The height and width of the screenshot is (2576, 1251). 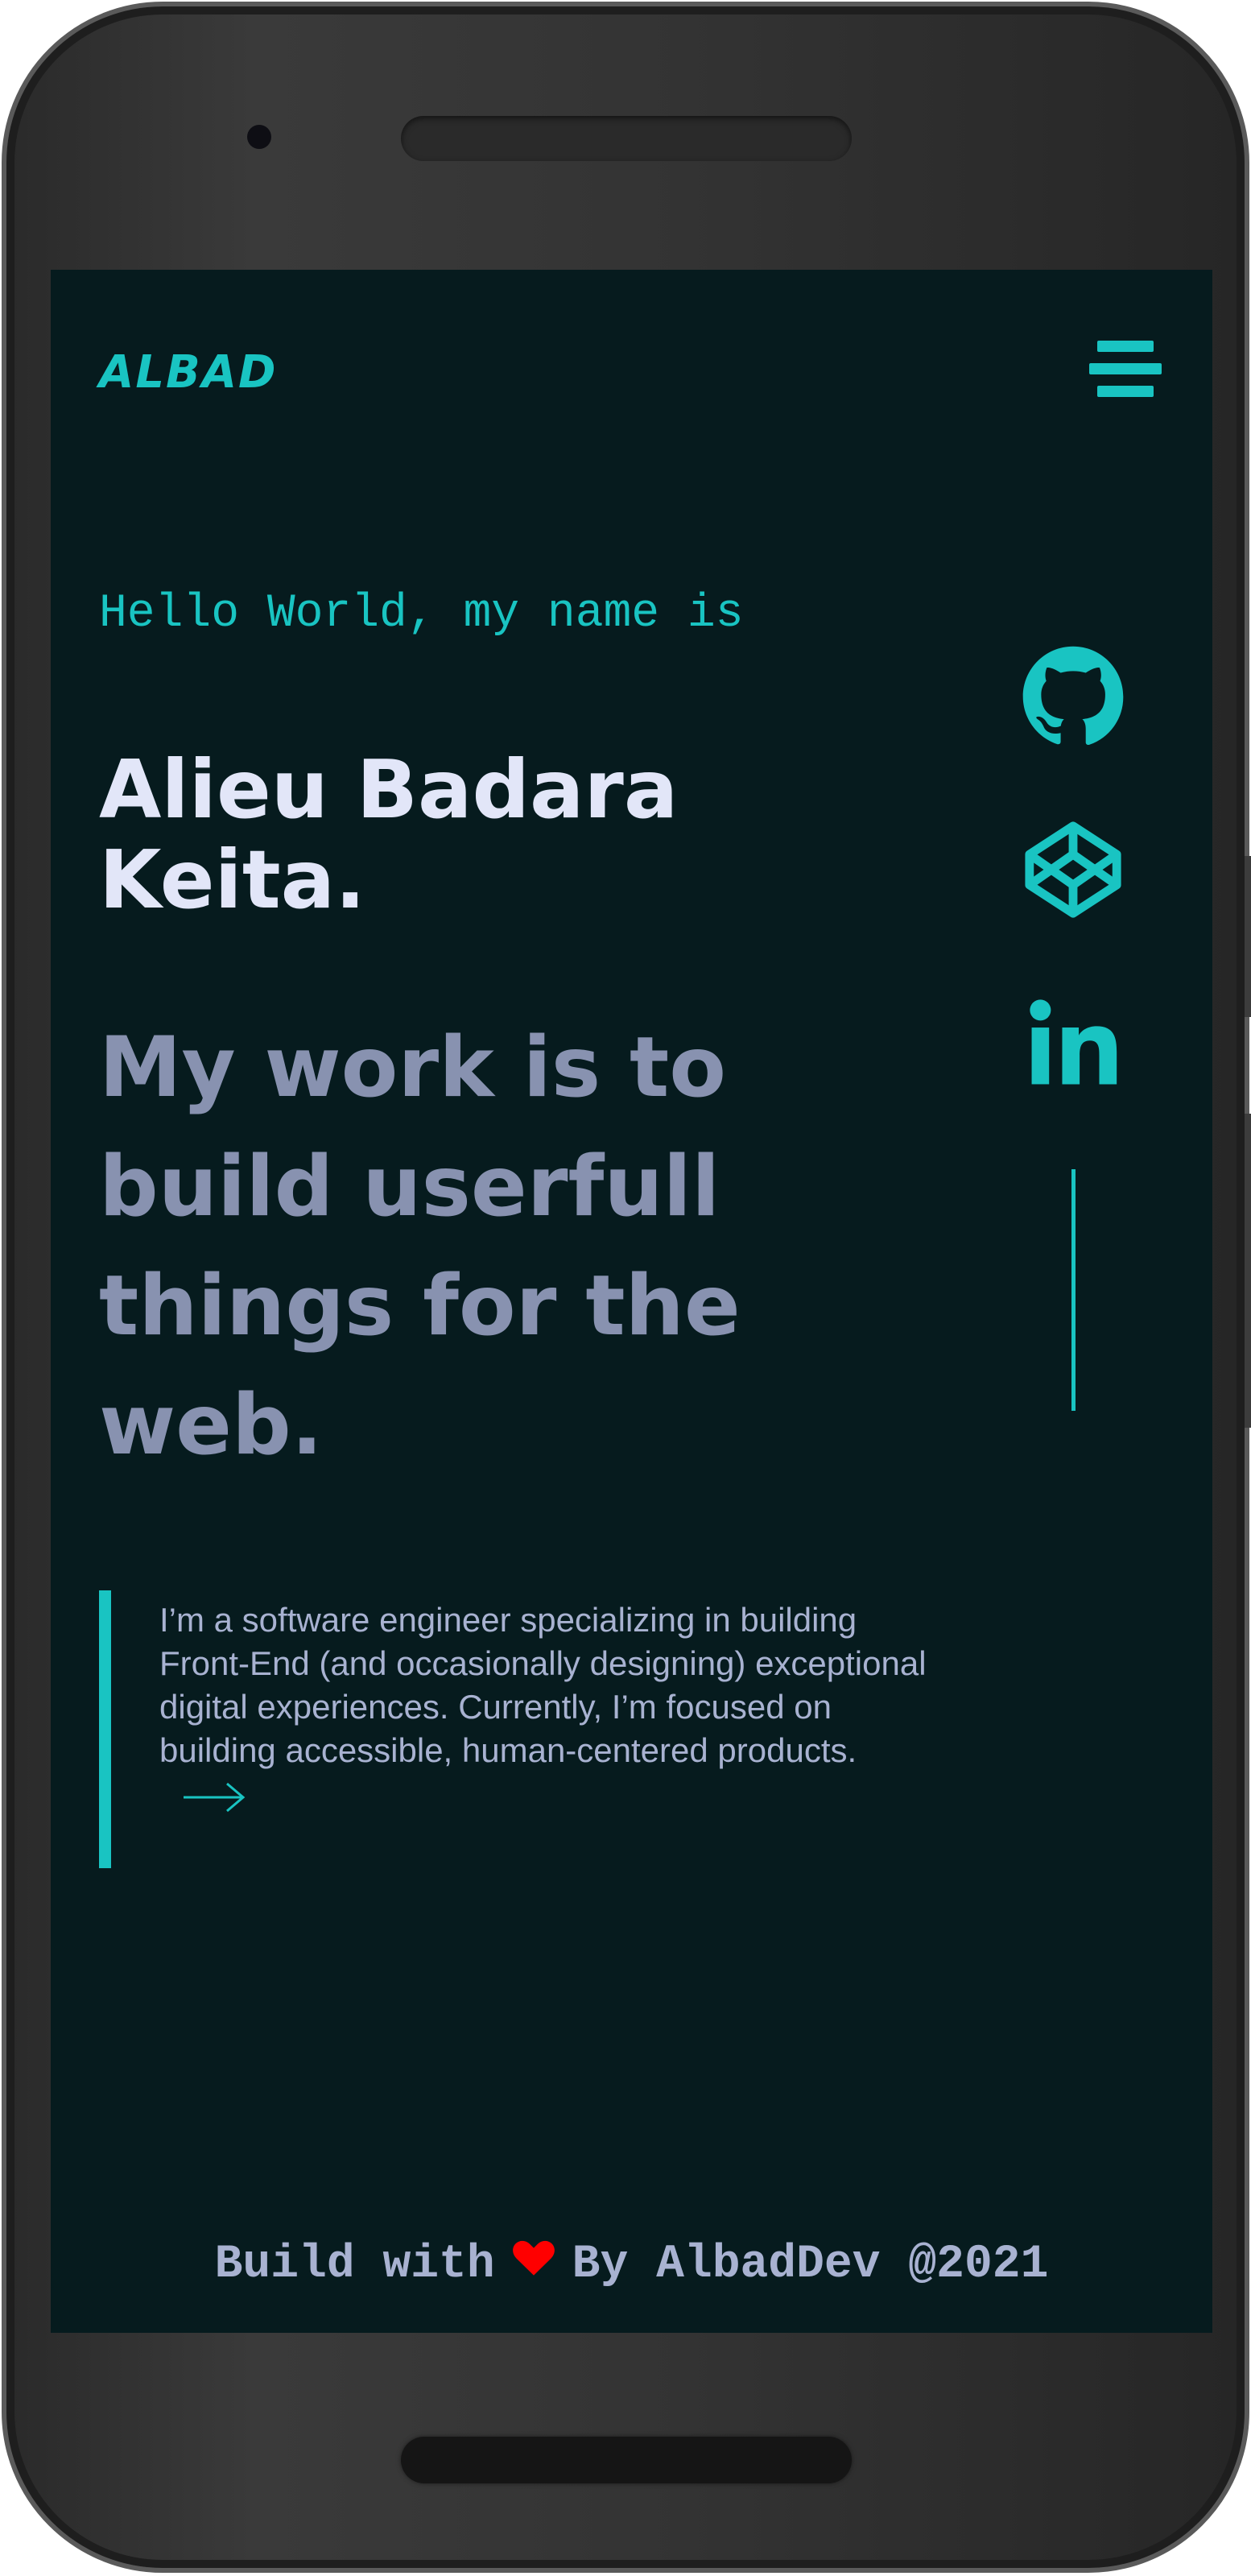 I want to click on codepen-link, so click(x=1073, y=870).